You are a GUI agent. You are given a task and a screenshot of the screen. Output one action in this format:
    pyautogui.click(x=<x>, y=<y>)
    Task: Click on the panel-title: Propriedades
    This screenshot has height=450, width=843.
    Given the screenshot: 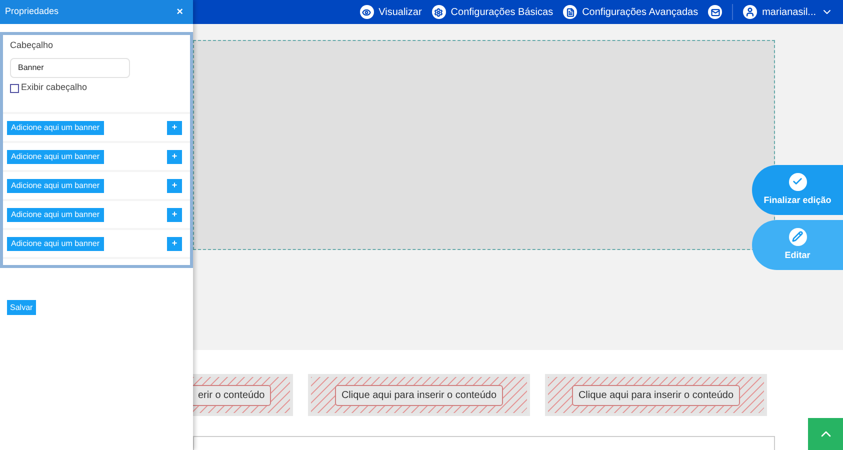 What is the action you would take?
    pyautogui.click(x=32, y=11)
    